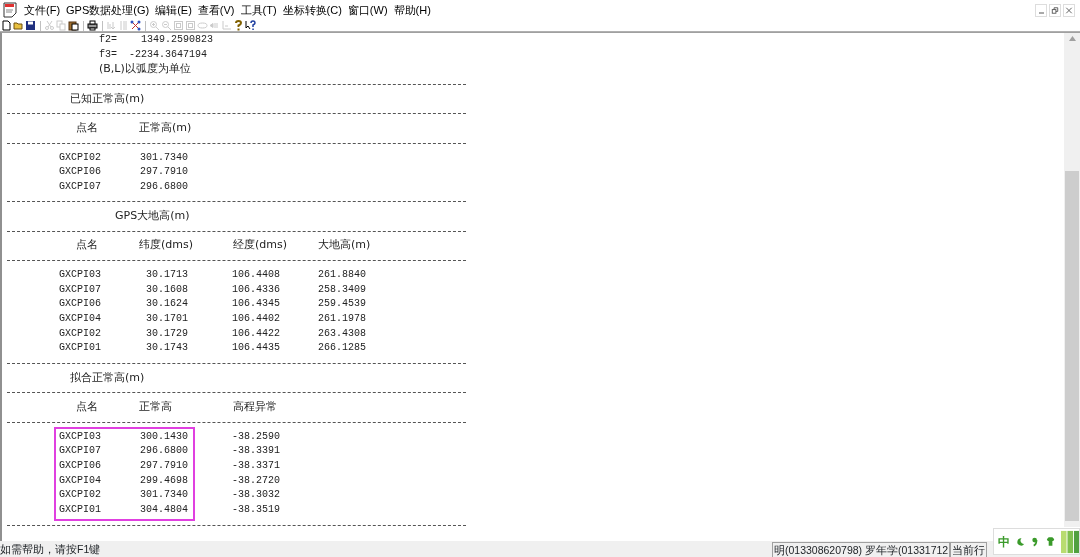 The width and height of the screenshot is (1080, 557). What do you see at coordinates (6, 25) in the screenshot?
I see `new-file-icon` at bounding box center [6, 25].